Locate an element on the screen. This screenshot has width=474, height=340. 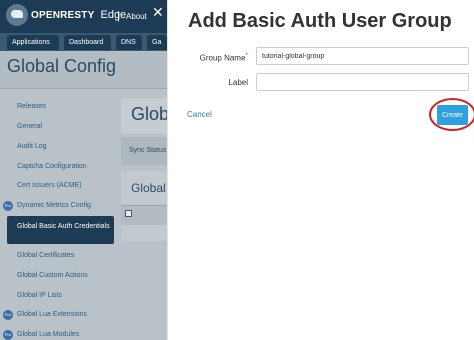
required-mark: * is located at coordinates (246, 55).